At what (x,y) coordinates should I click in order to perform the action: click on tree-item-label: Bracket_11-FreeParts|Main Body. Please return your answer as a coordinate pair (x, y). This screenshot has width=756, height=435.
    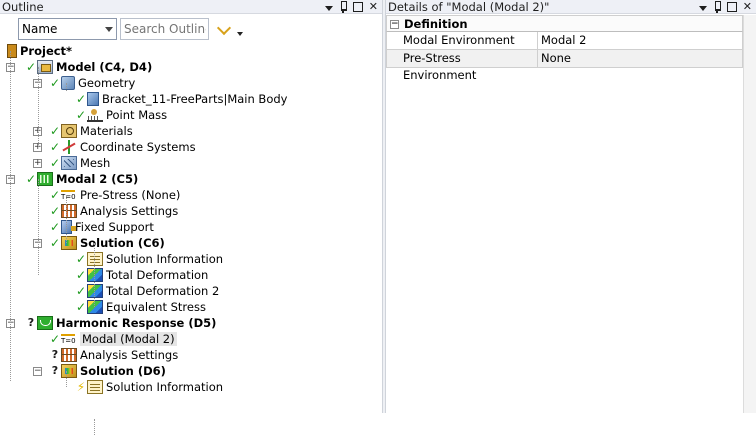
    Looking at the image, I should click on (195, 99).